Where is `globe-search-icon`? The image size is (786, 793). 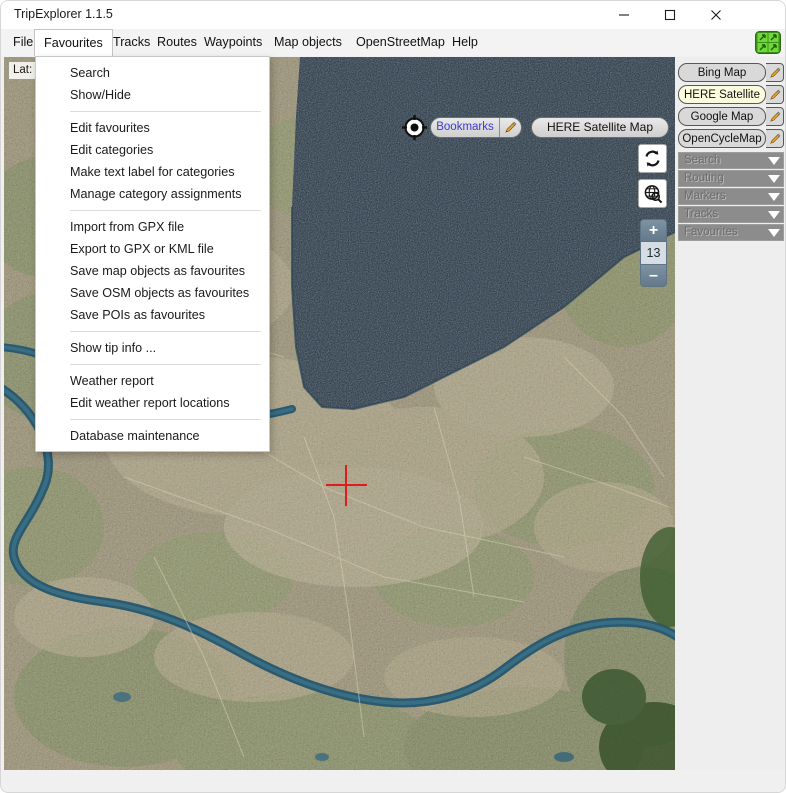 globe-search-icon is located at coordinates (652, 193).